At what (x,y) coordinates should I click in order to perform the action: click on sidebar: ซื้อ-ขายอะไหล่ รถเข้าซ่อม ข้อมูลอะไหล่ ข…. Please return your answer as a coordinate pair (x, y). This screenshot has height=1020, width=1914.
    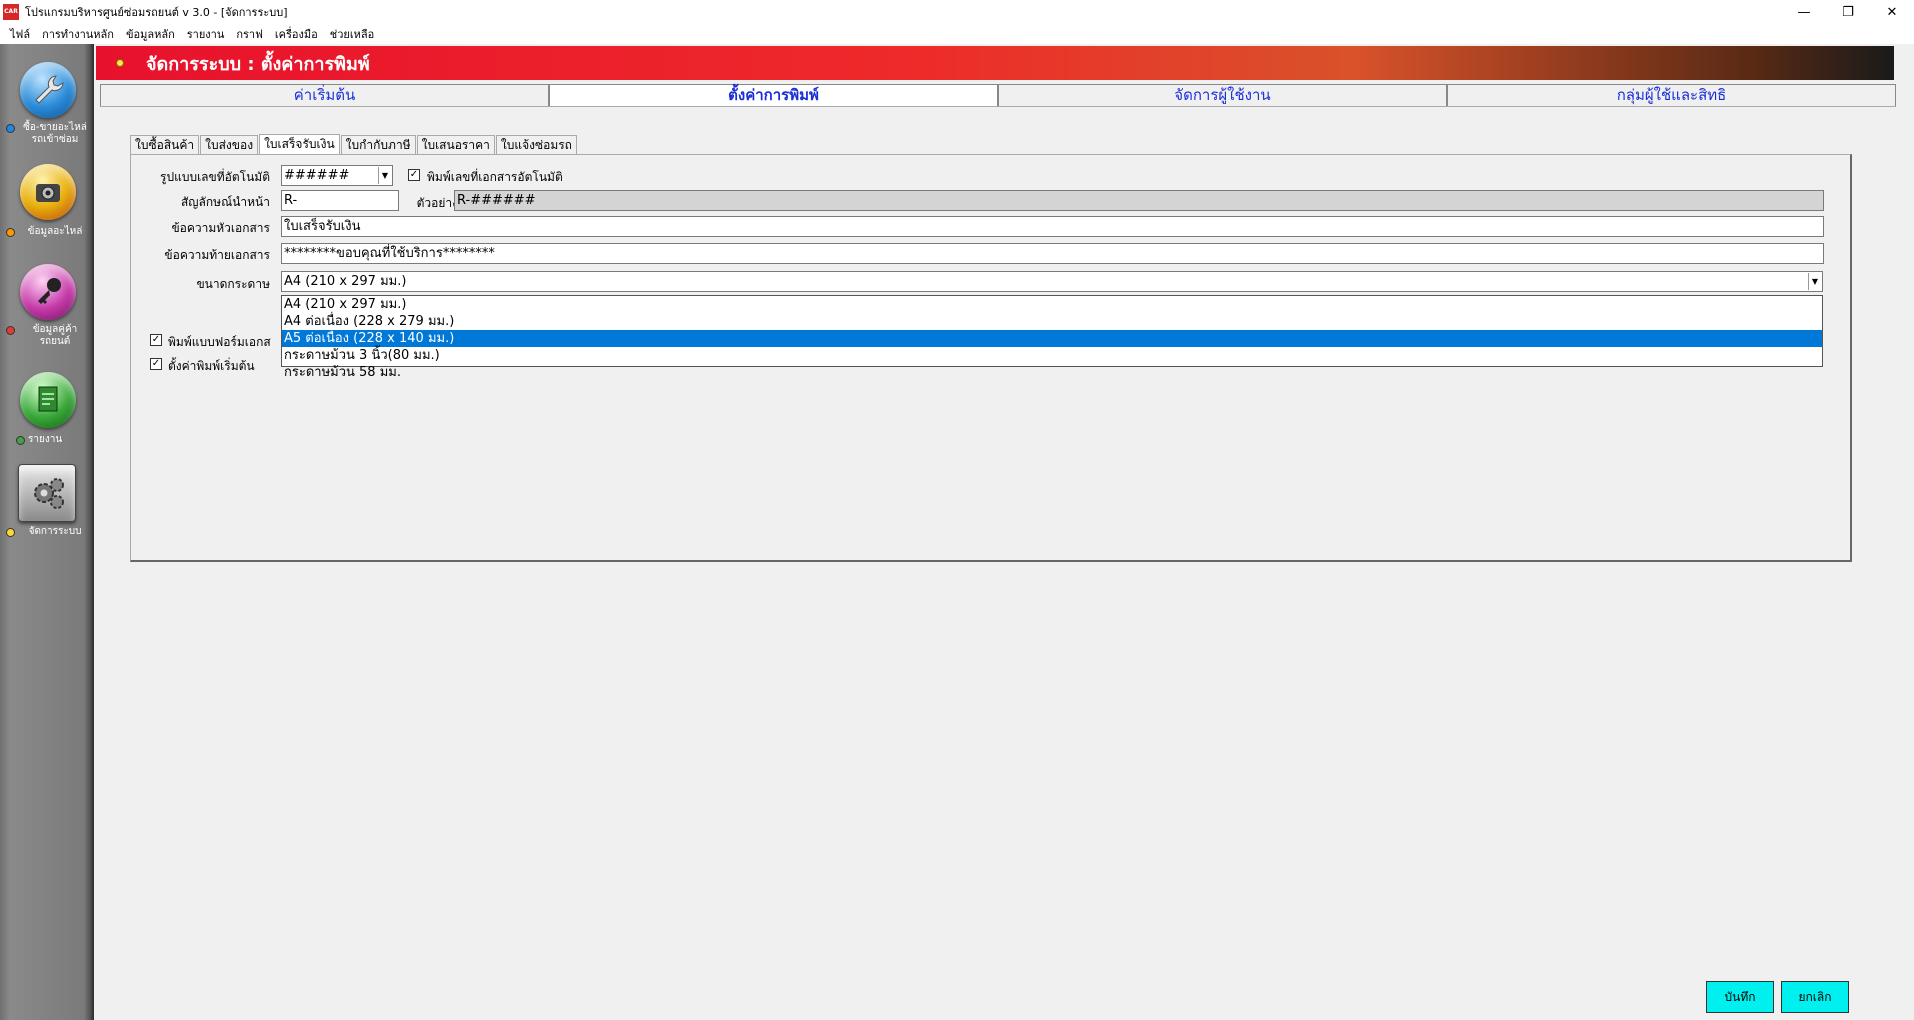
    Looking at the image, I should click on (47, 532).